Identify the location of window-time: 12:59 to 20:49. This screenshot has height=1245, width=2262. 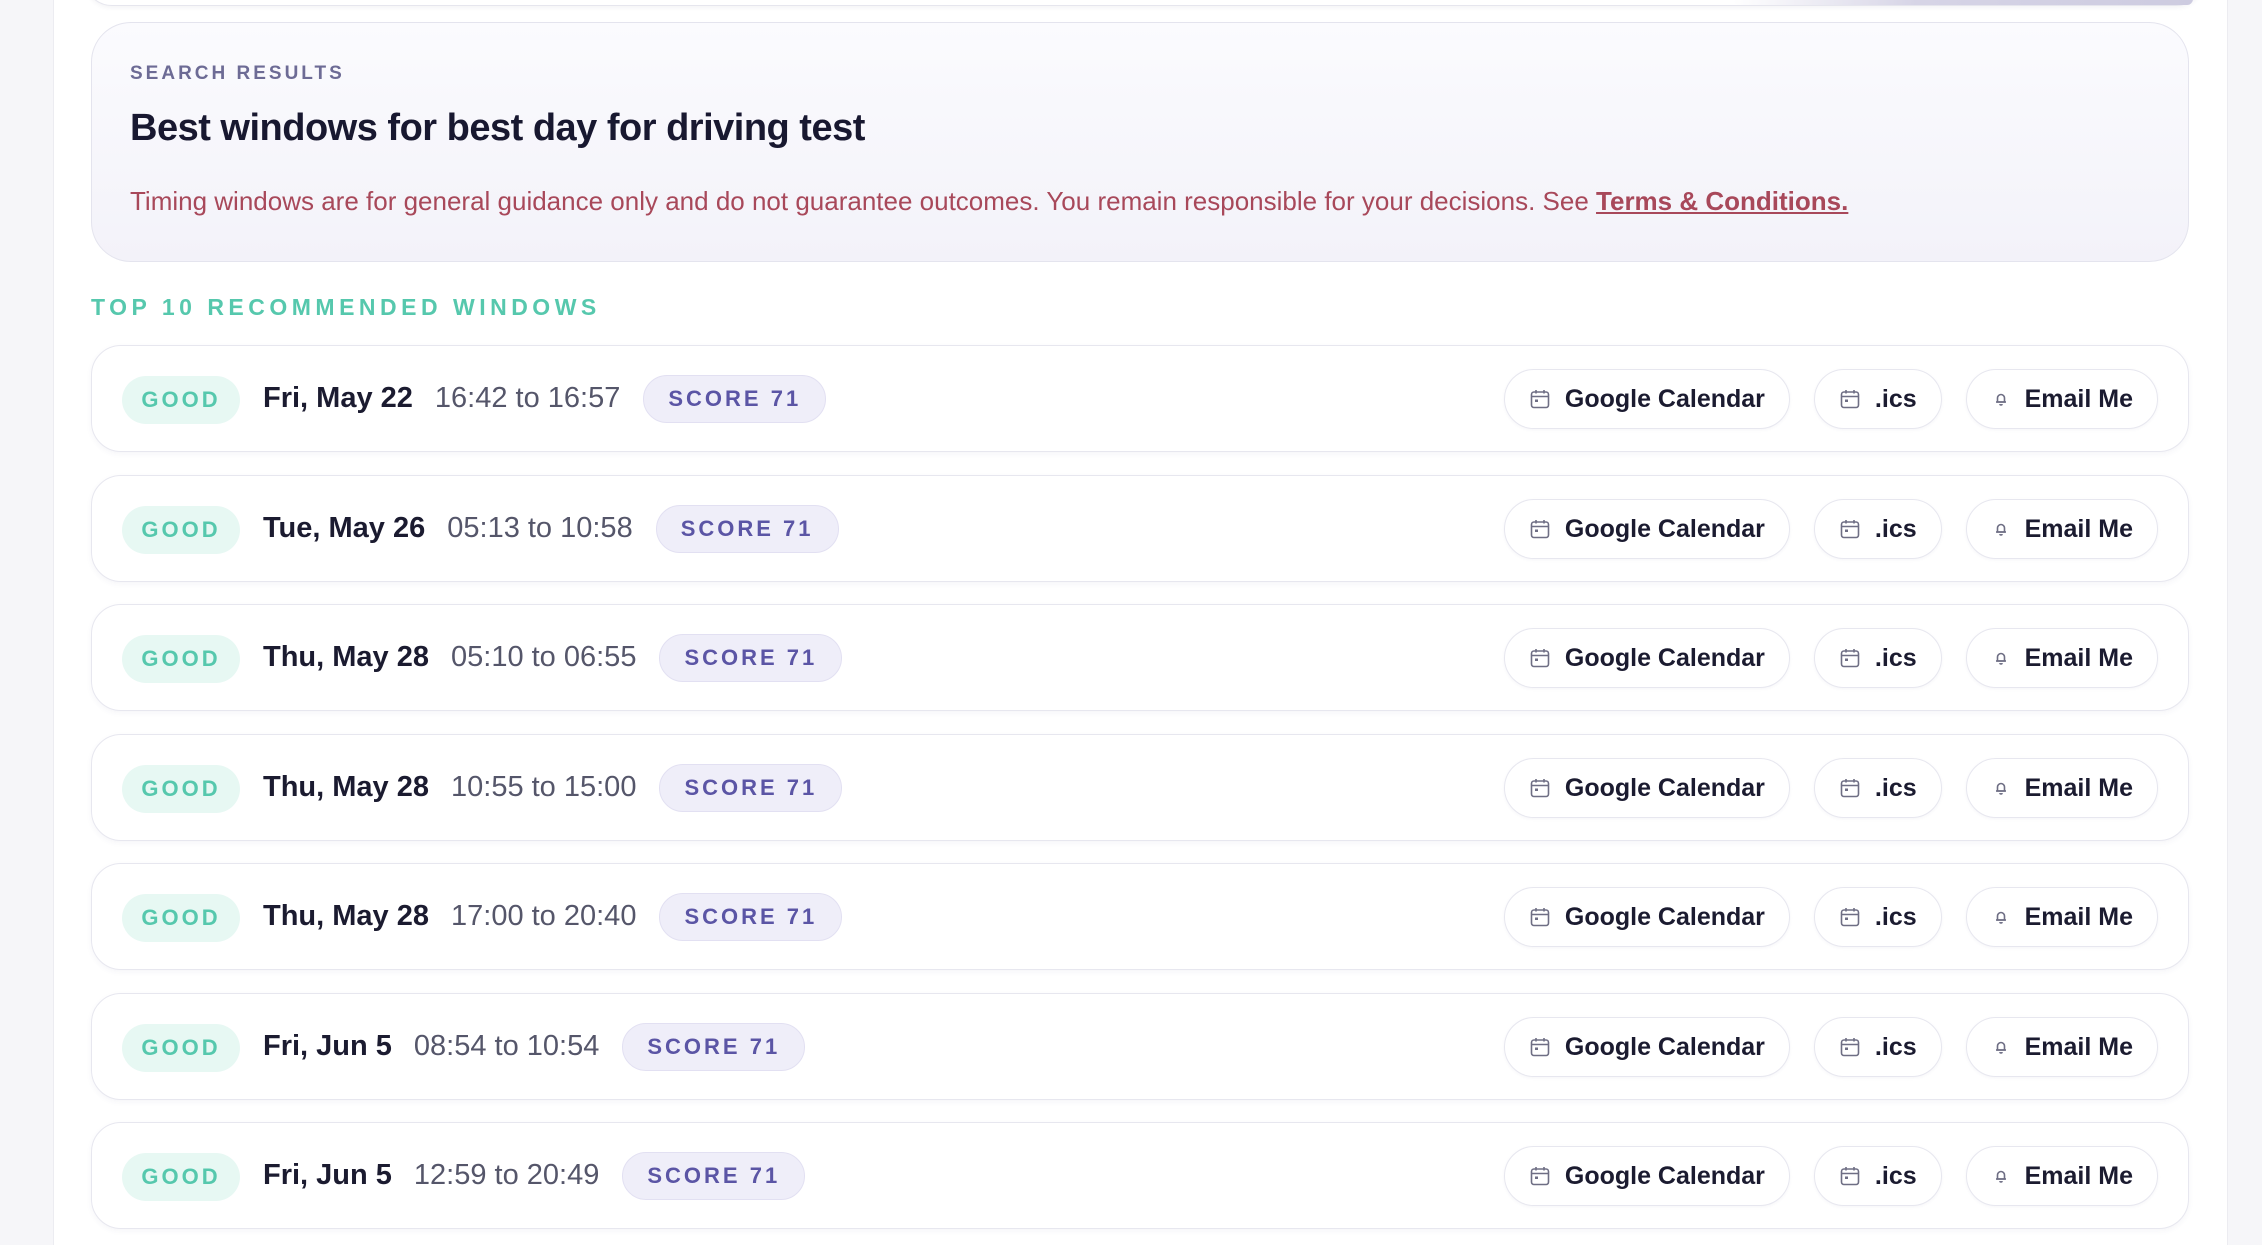
(506, 1175).